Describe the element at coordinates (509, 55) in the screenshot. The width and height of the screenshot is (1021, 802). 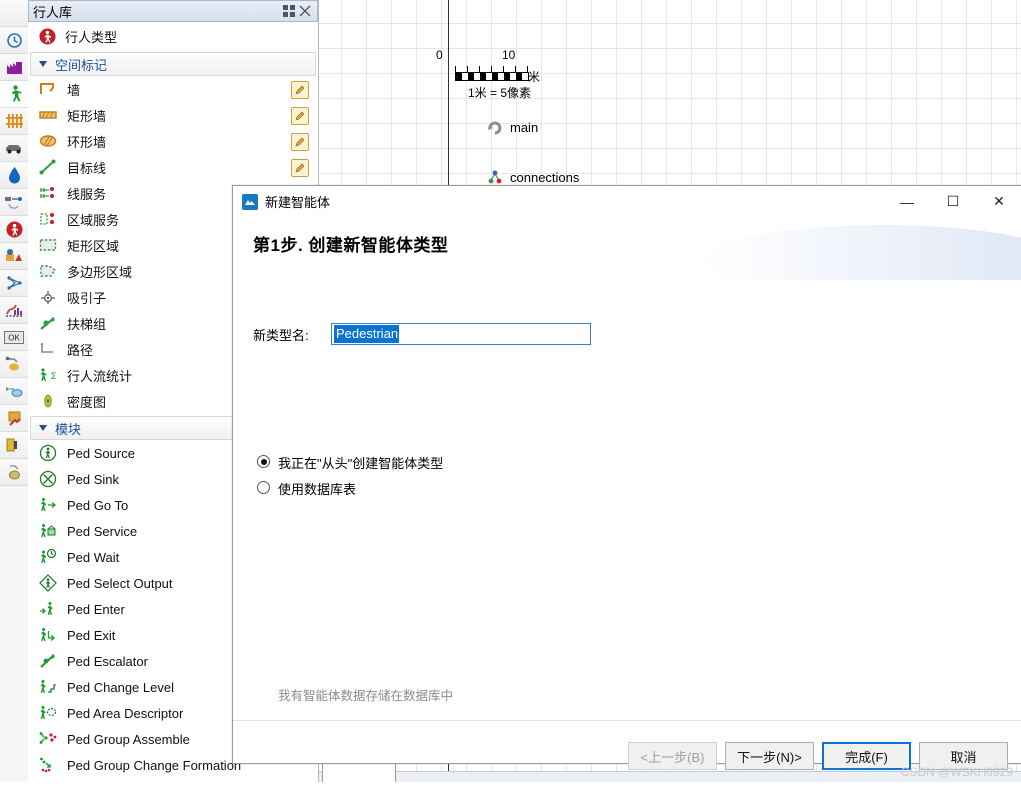
I see `ruler-end-label: 10` at that location.